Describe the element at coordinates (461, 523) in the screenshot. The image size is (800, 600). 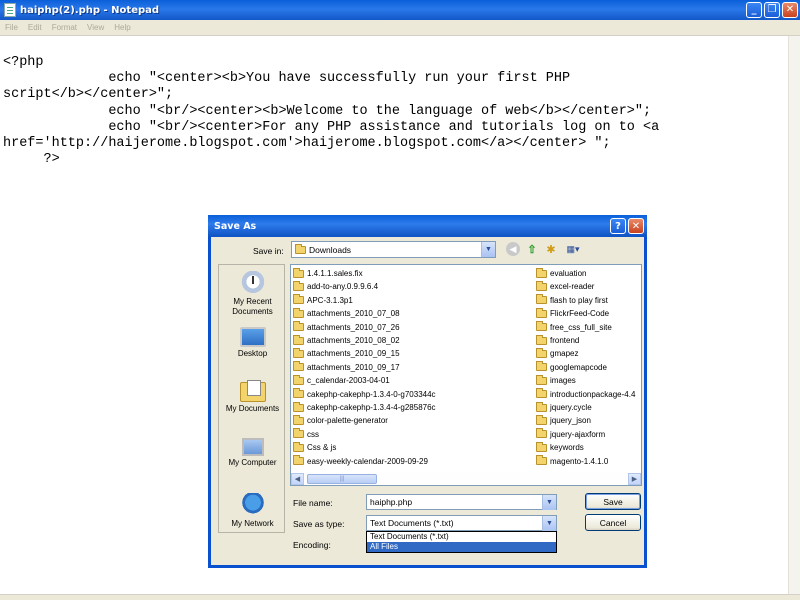
I see `save-type-select: Text Documents (*.txt) ▼` at that location.